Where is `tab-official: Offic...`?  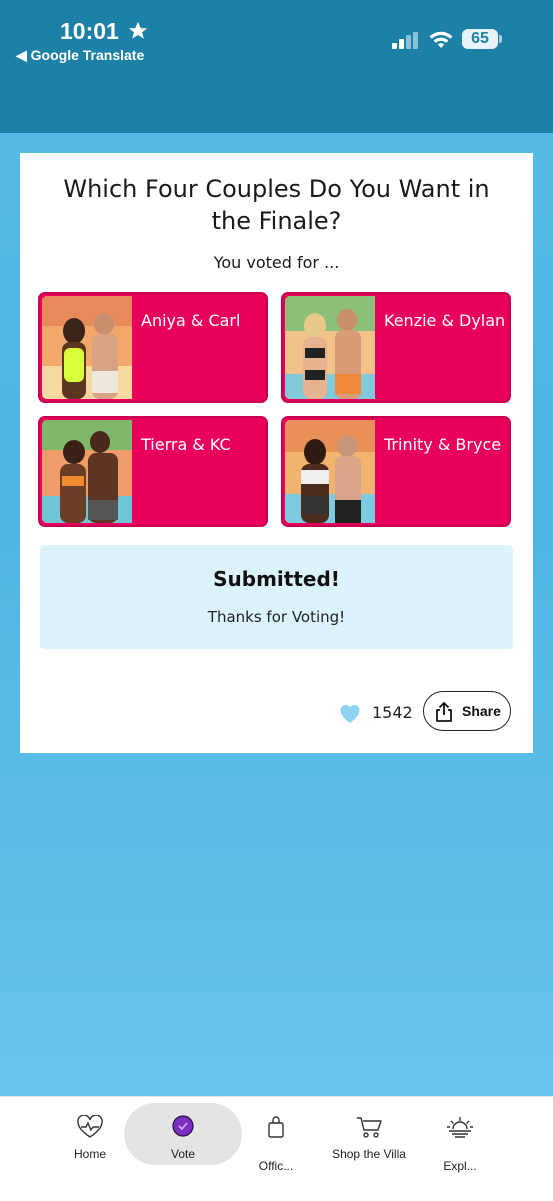 tab-official: Offic... is located at coordinates (276, 1147).